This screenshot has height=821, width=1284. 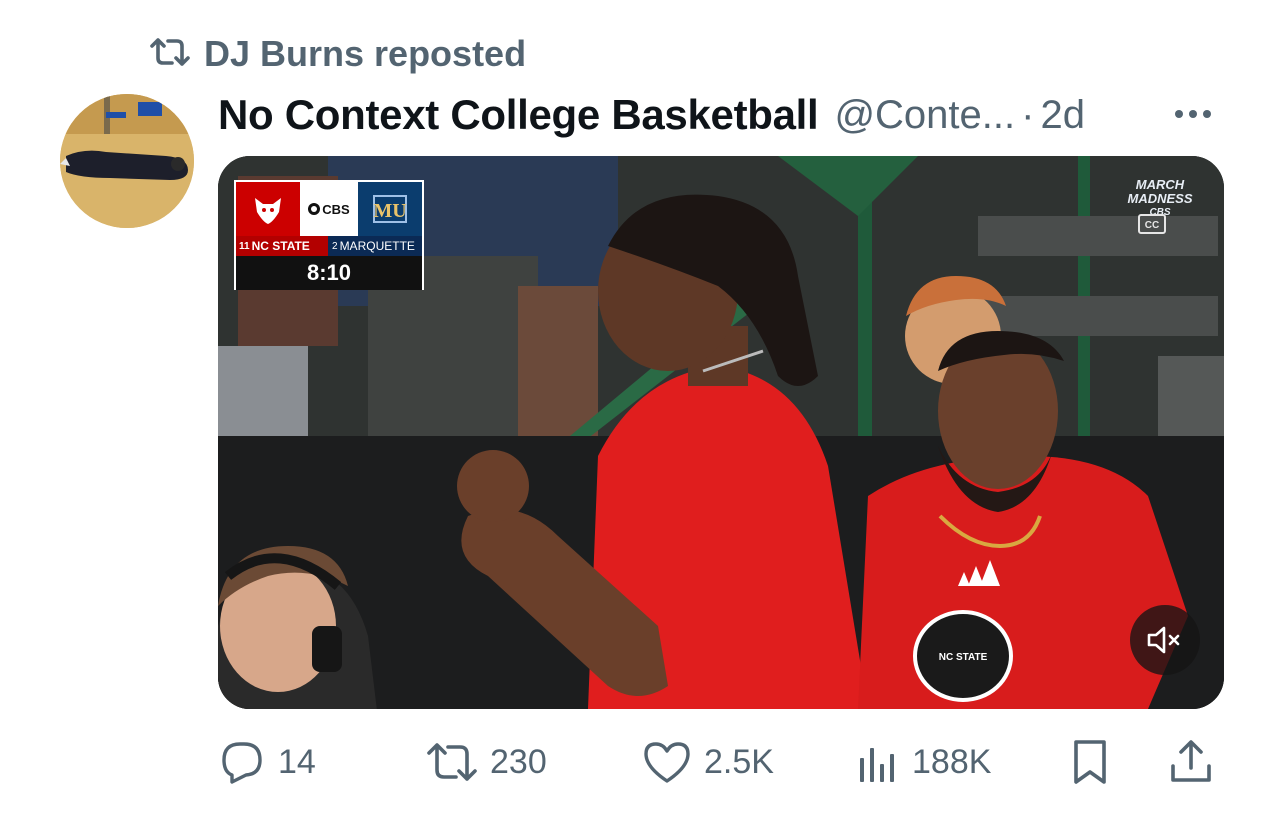 I want to click on repost-button: 230, so click(x=486, y=762).